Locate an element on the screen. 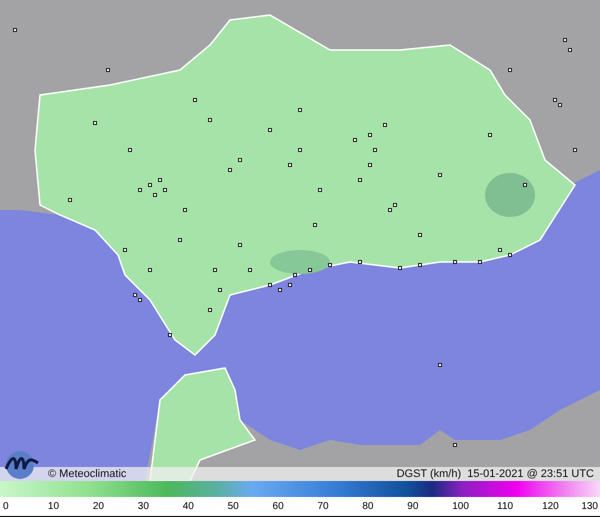 This screenshot has height=517, width=600. scale-label: 80 is located at coordinates (368, 506).